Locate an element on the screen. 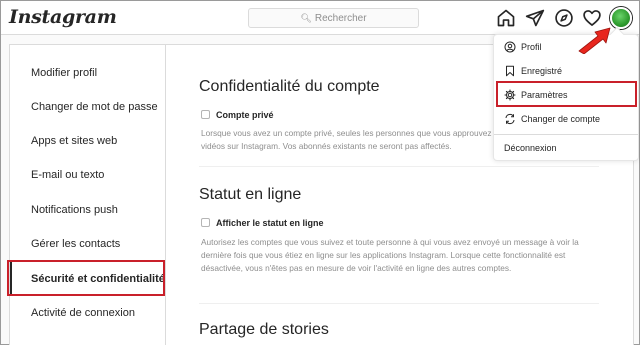 The height and width of the screenshot is (345, 640). menu-item-saved: Enregistré is located at coordinates (566, 71).